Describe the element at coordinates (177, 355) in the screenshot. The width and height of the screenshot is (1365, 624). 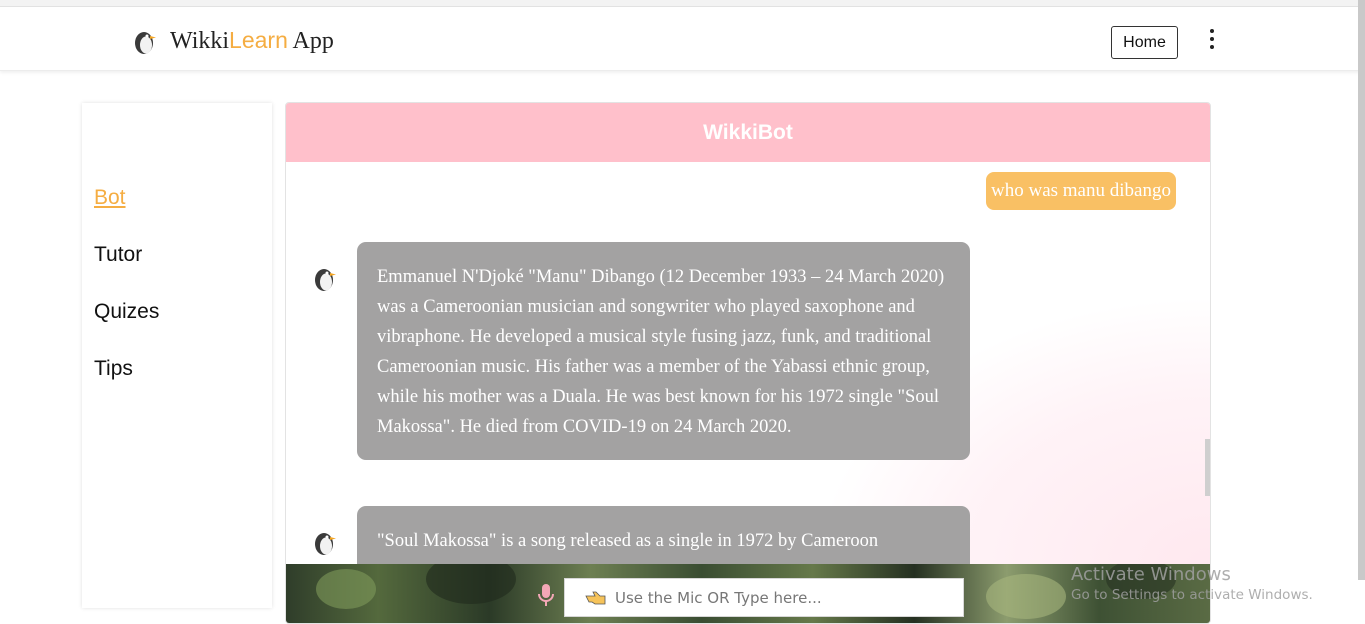
I see `sidebar: Bot Tutor Quizes Tips` at that location.